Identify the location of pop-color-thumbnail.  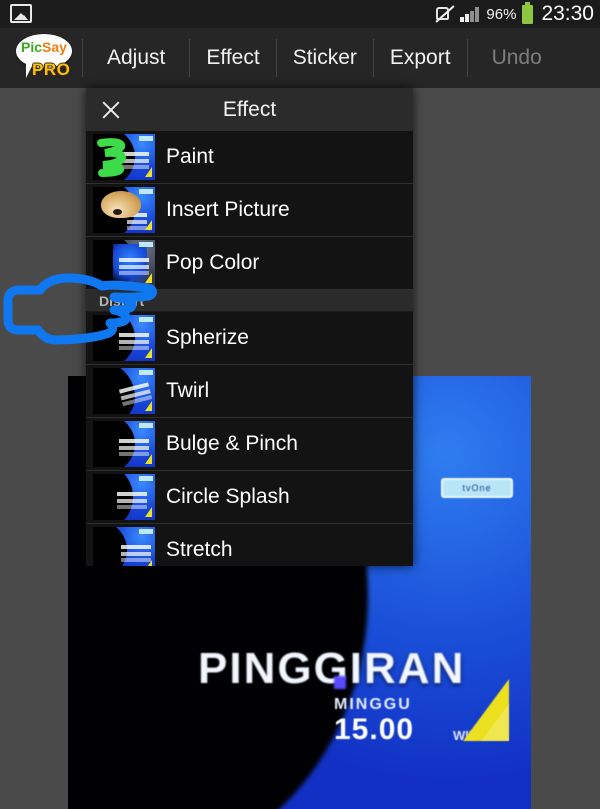
(124, 263).